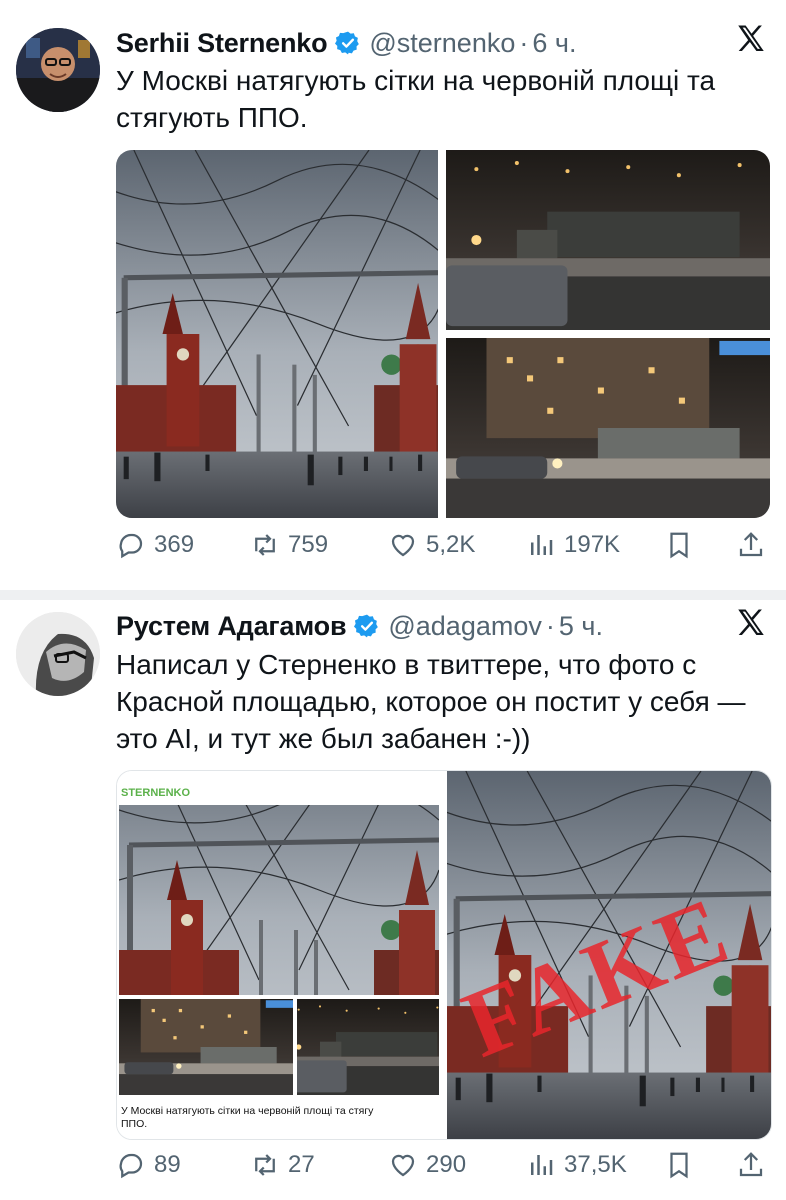 The image size is (786, 1200). I want to click on photo-red-square, so click(277, 334).